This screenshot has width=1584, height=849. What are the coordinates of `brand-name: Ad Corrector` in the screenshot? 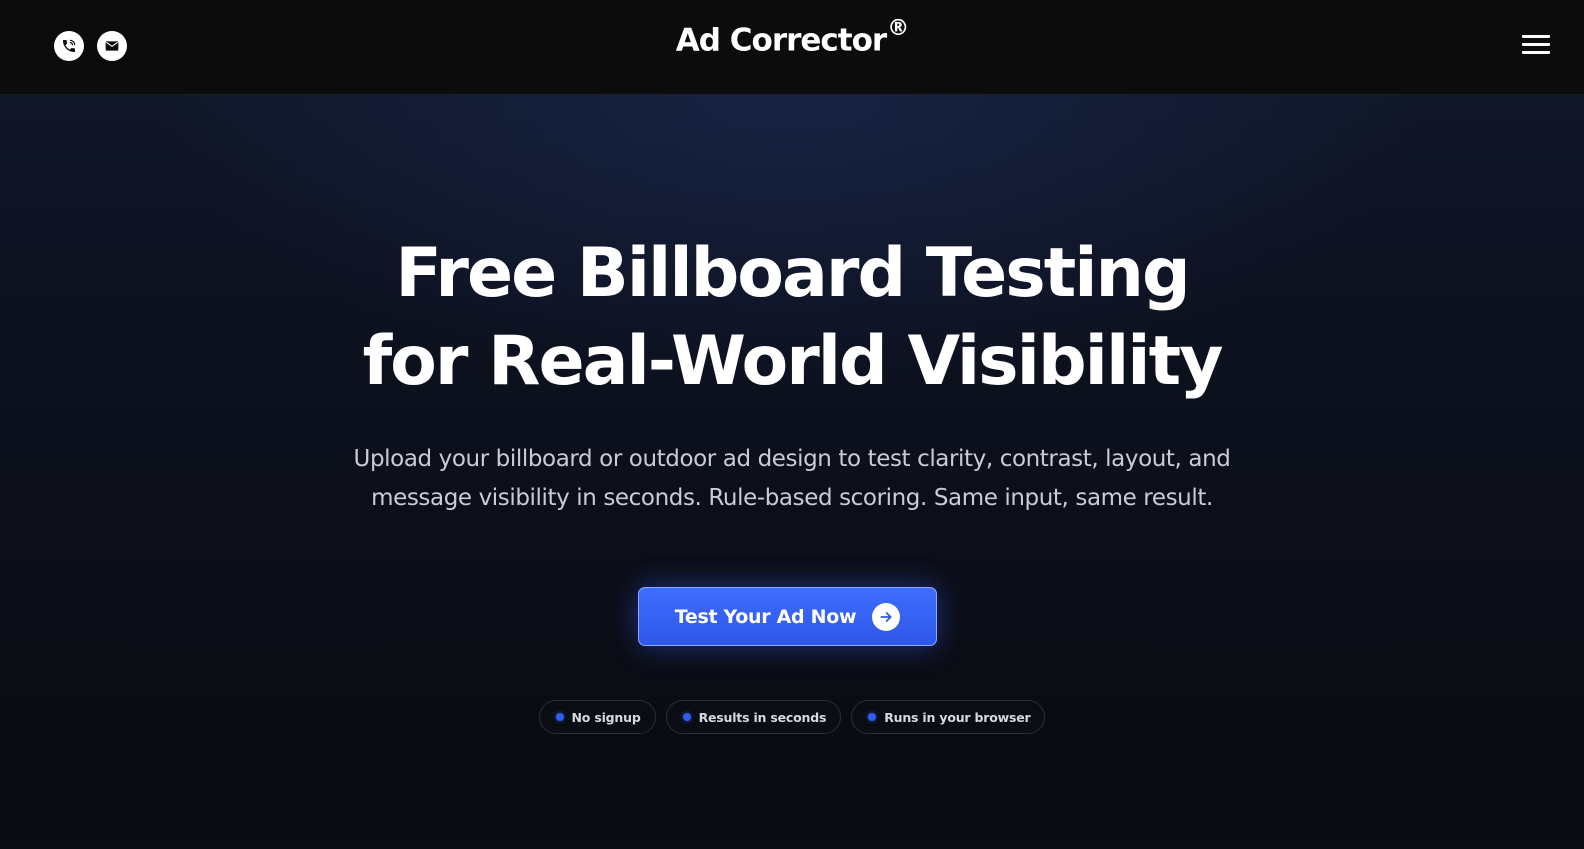 It's located at (781, 40).